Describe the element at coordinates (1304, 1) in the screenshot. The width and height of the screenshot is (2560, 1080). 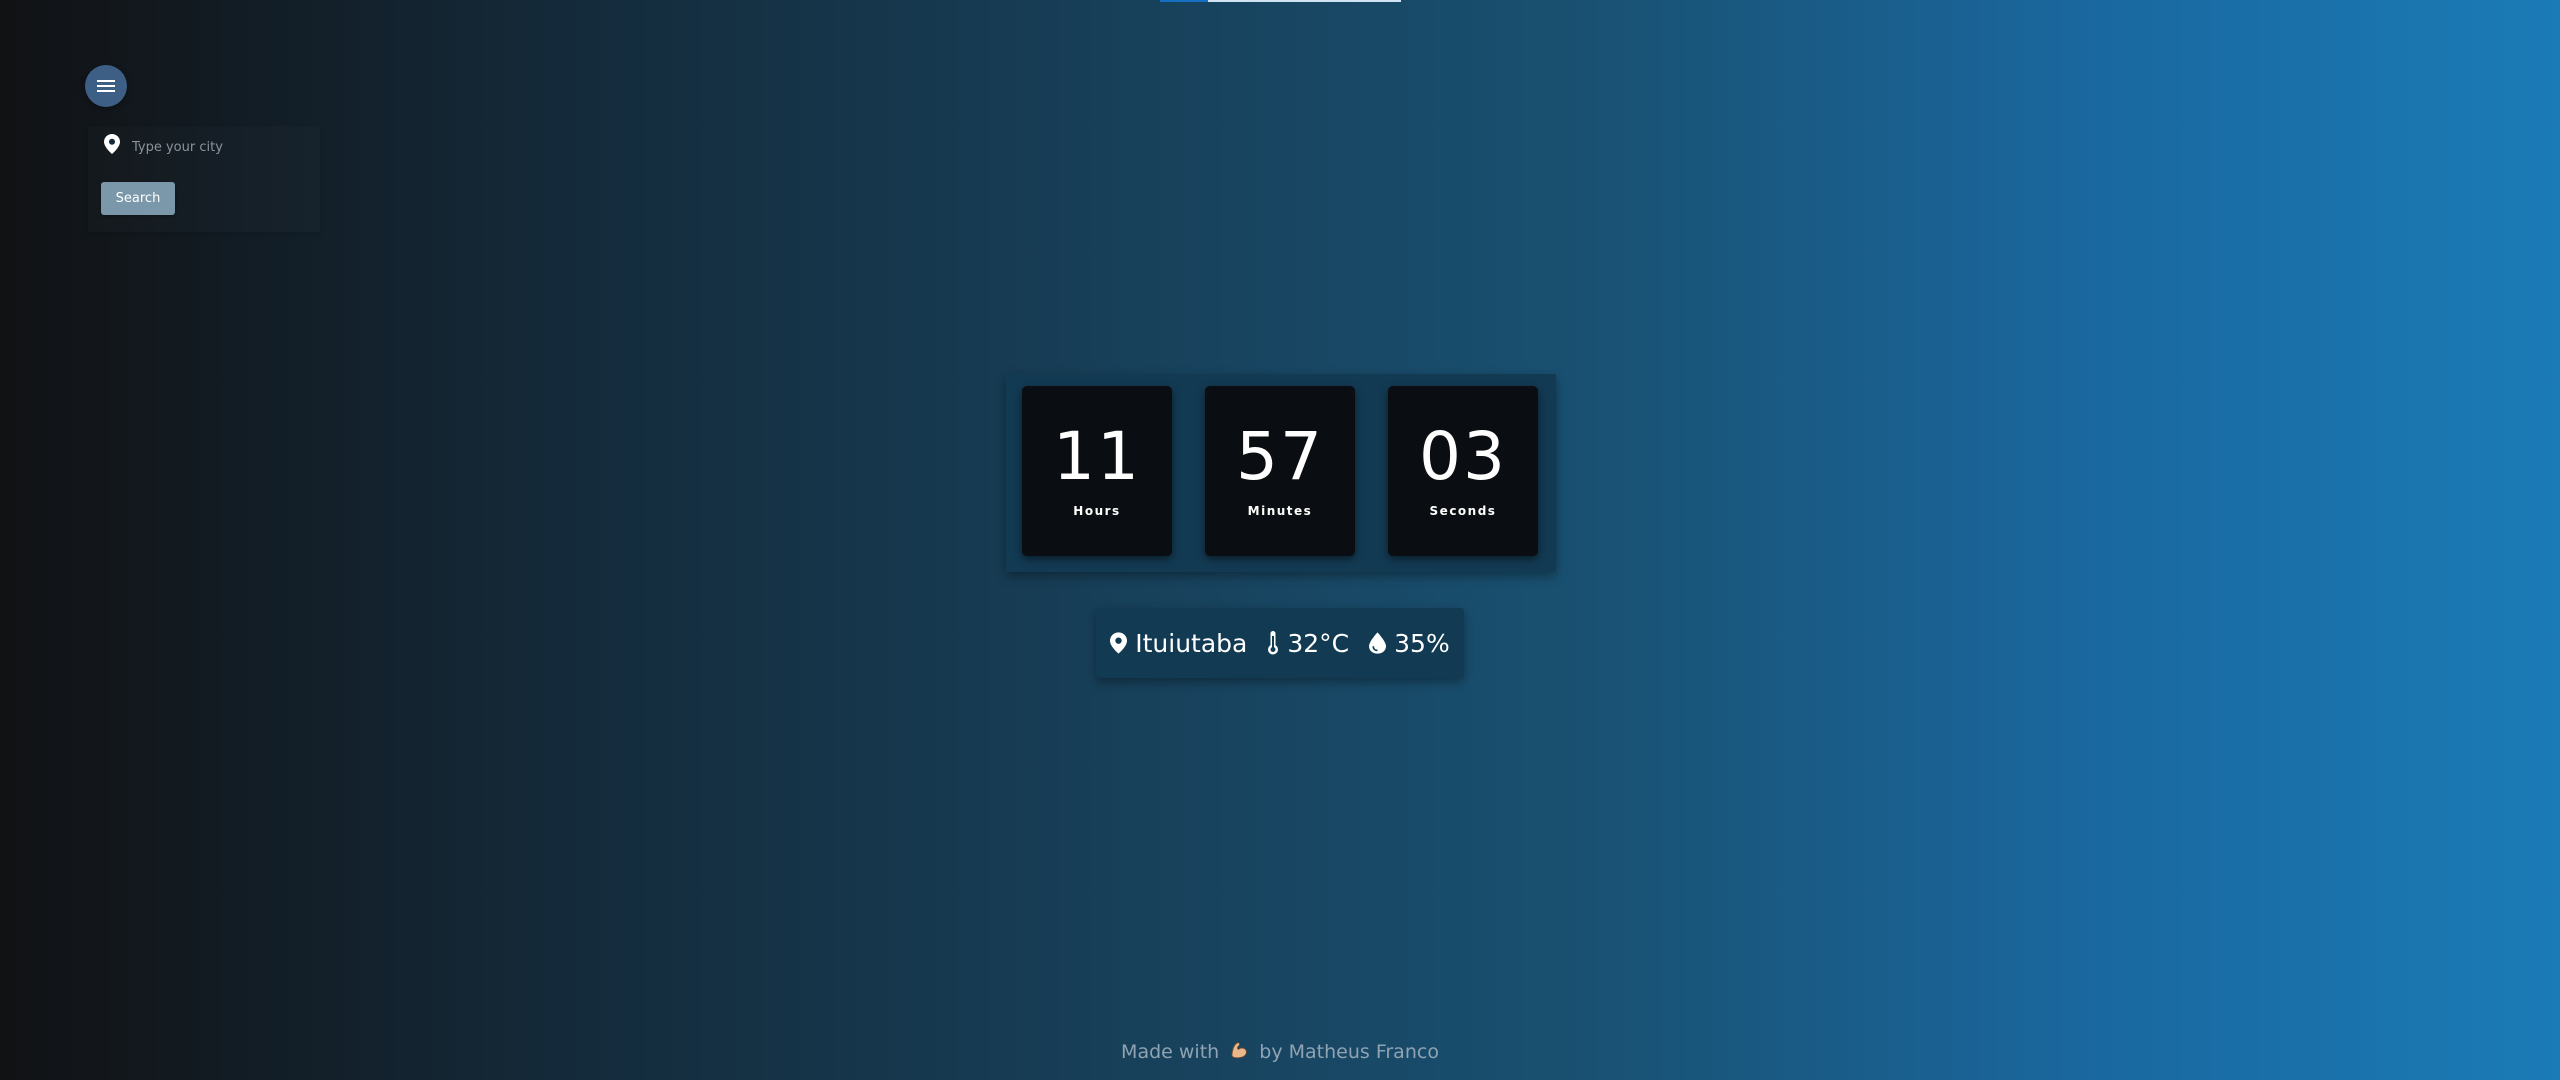
I see `top-progress-track` at that location.